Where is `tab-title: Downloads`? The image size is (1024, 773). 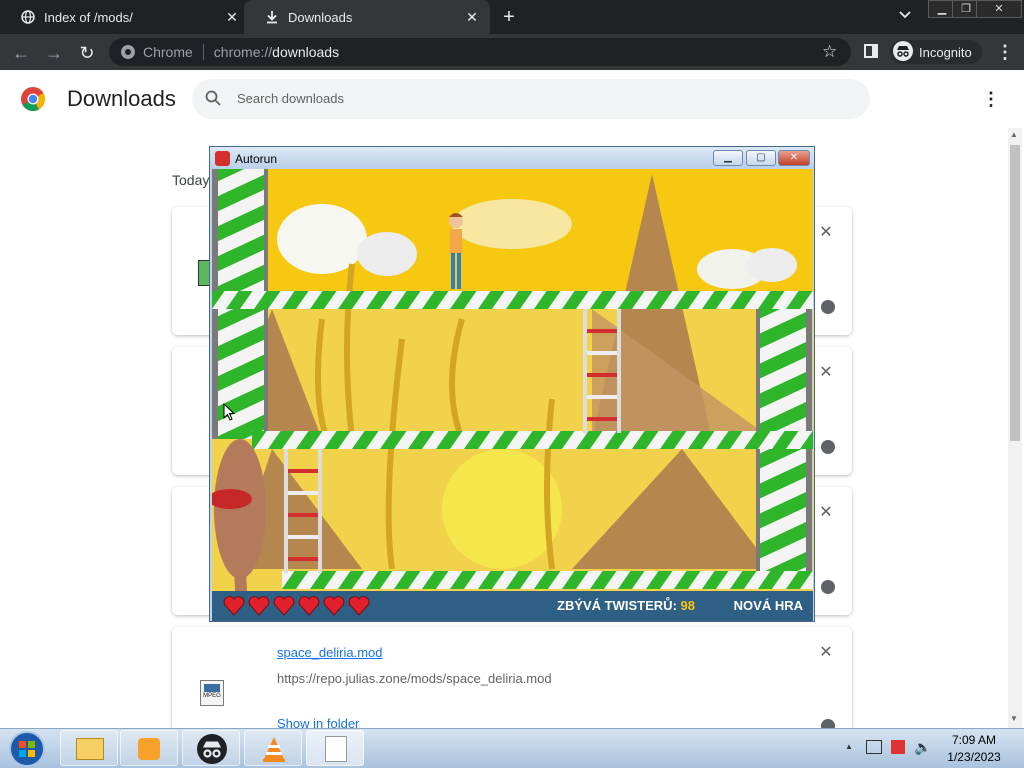
tab-title: Downloads is located at coordinates (320, 17).